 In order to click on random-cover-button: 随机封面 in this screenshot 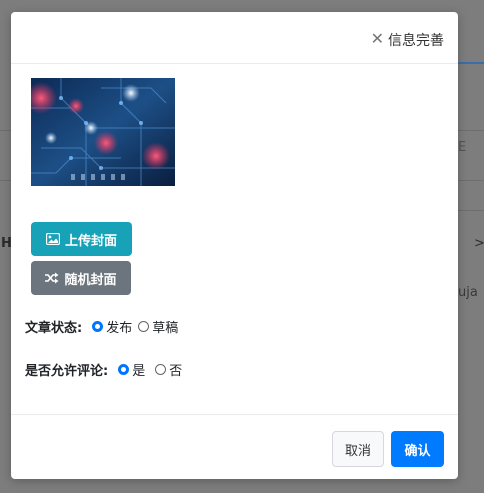, I will do `click(81, 278)`.